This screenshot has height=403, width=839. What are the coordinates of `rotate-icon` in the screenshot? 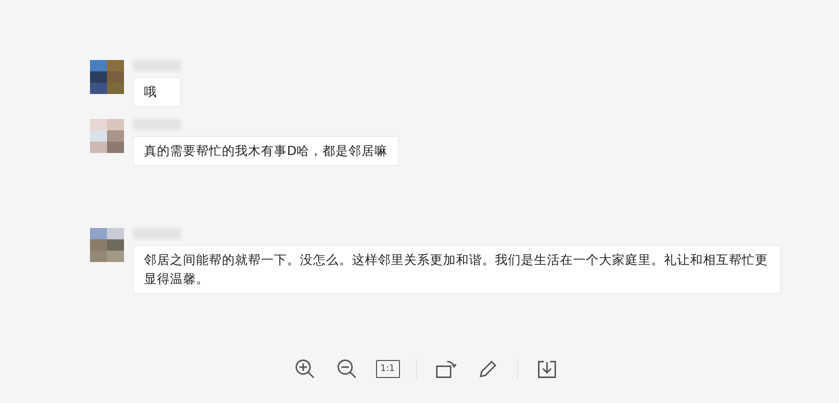 It's located at (445, 369).